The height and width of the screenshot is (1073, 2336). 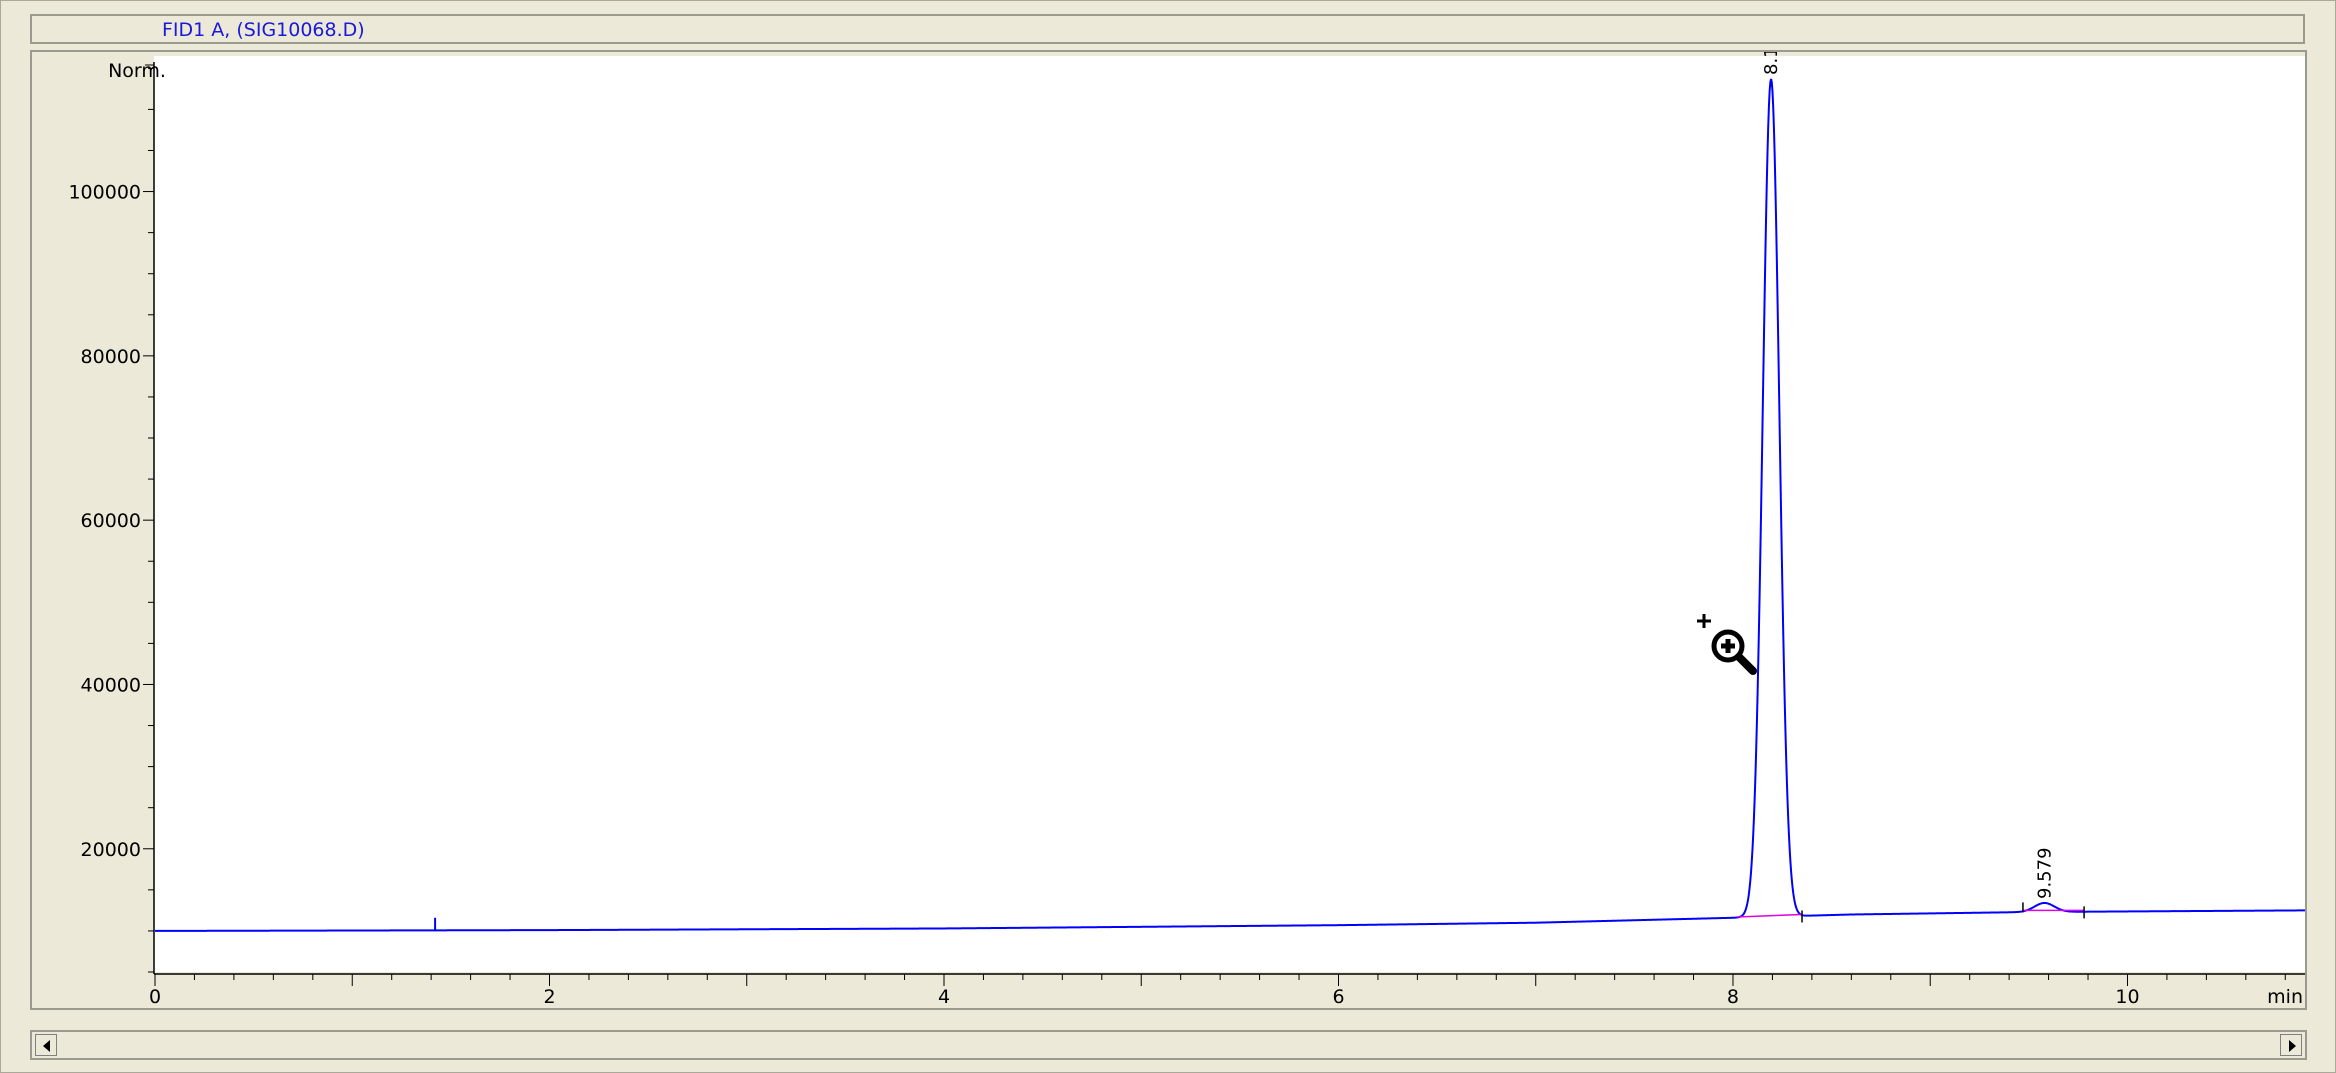 I want to click on y-tick-label: 40000, so click(x=111, y=685).